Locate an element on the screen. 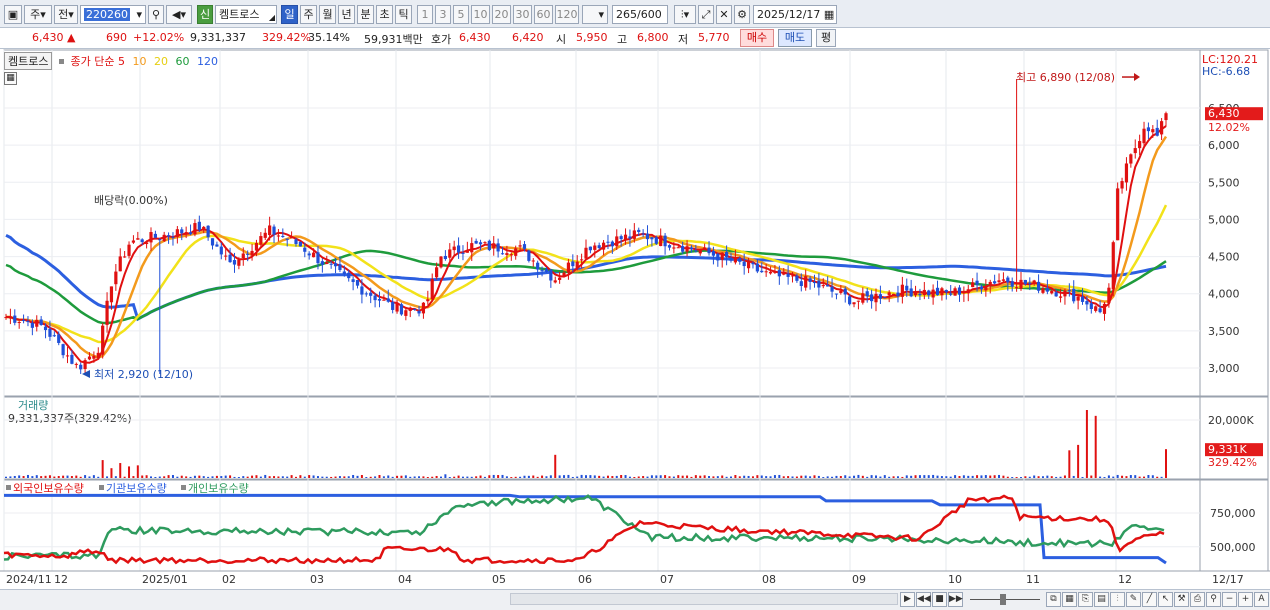  tab-second: 초 is located at coordinates (384, 14).